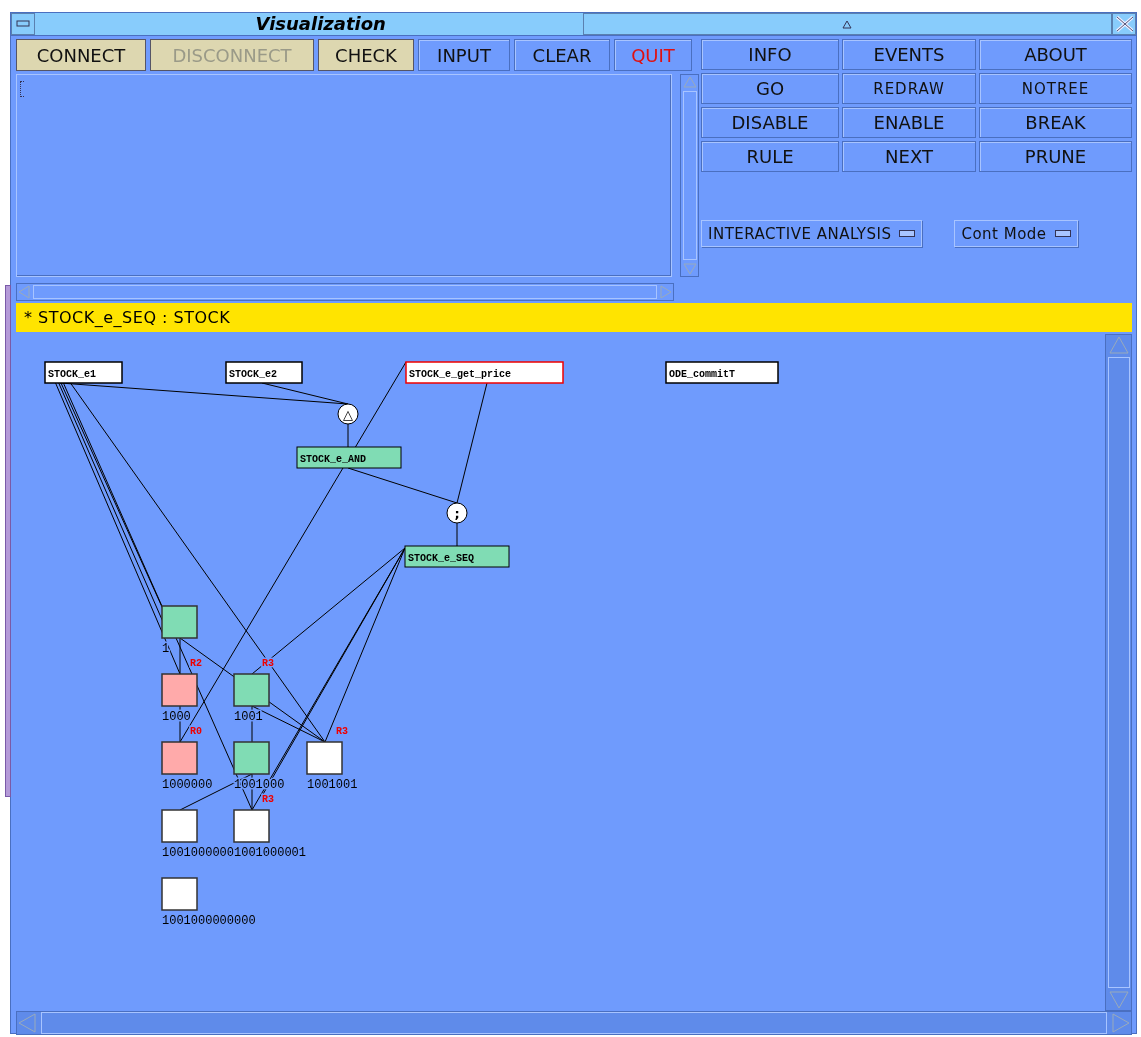 Image resolution: width=1141 pixels, height=1037 pixels. I want to click on composite-node: STOCK_e_AND, so click(349, 457).